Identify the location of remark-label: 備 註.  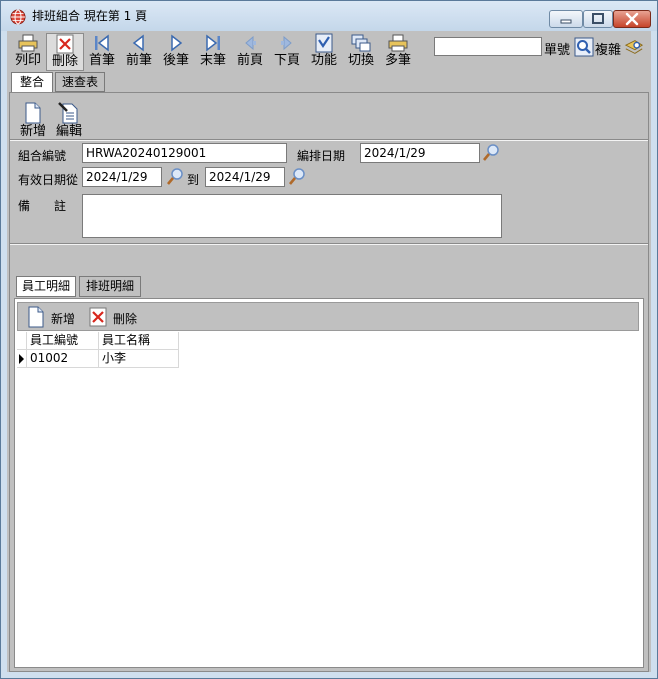
(42, 206).